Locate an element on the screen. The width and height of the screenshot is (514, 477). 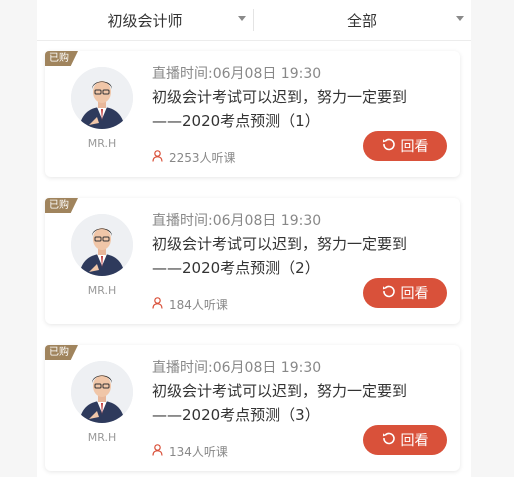
listener-count-text: 184人听课 is located at coordinates (198, 305).